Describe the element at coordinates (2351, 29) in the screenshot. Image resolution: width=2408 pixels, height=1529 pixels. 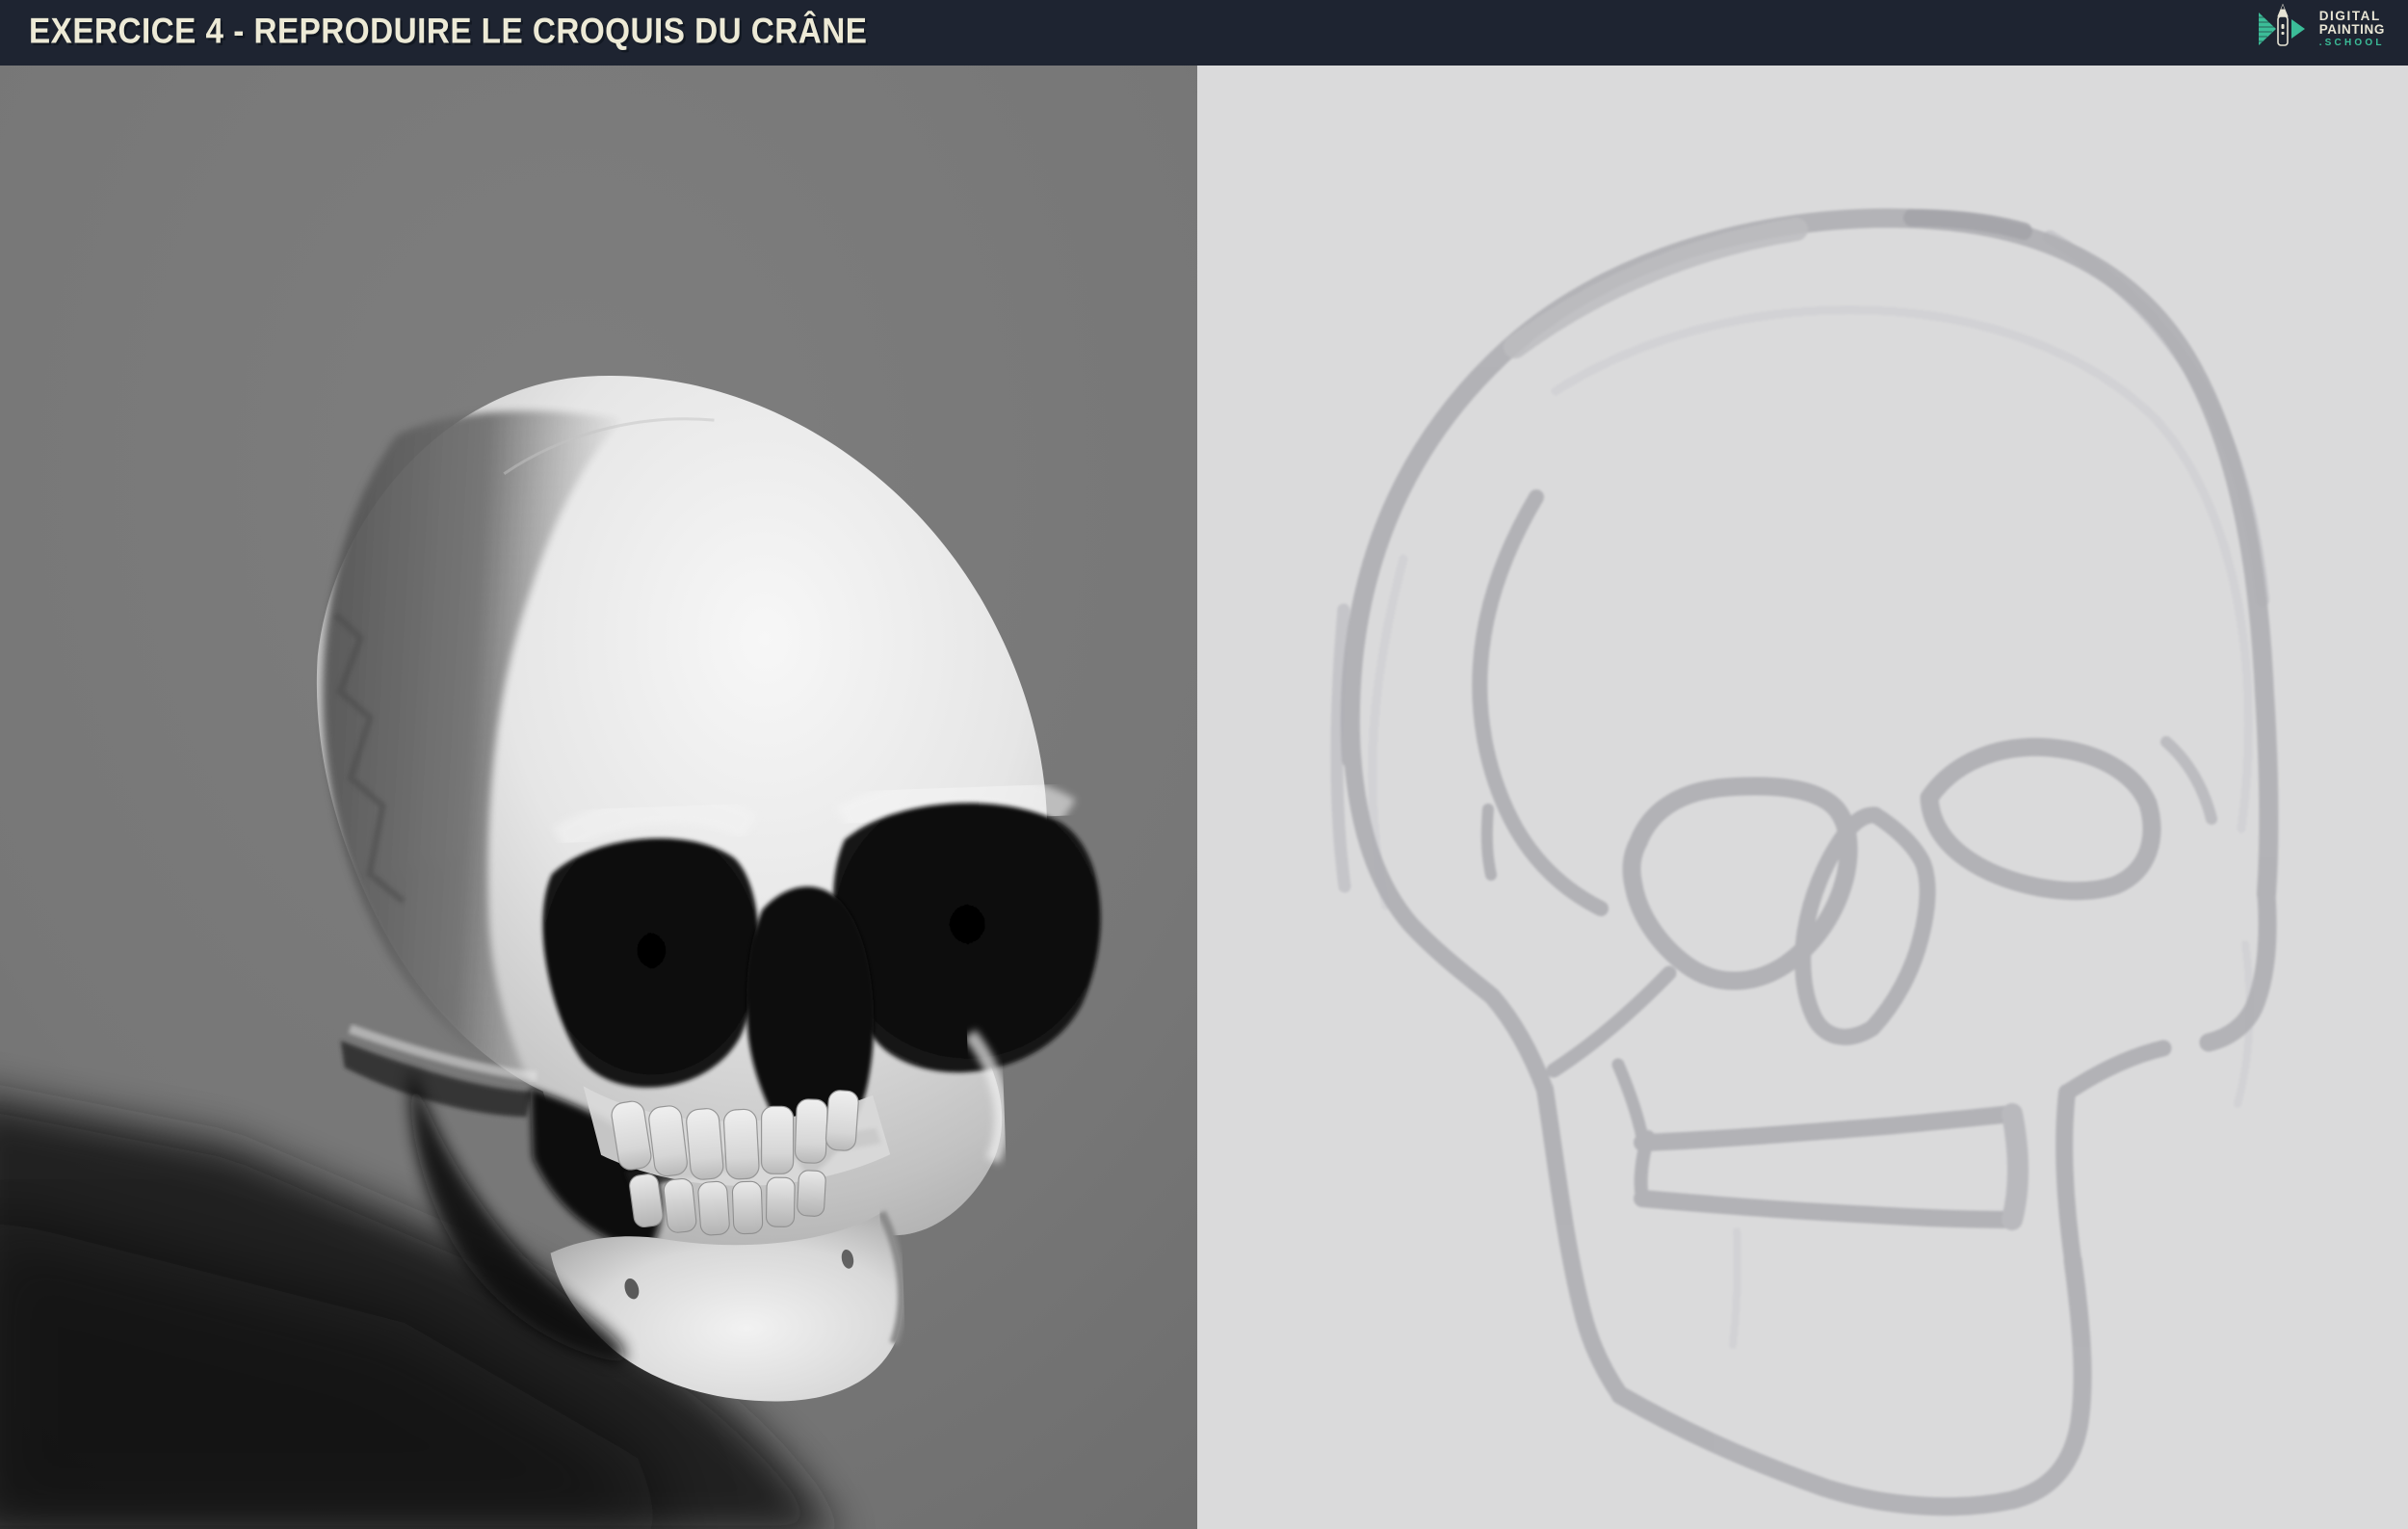
I see `logo-text-painting: PAINTING` at that location.